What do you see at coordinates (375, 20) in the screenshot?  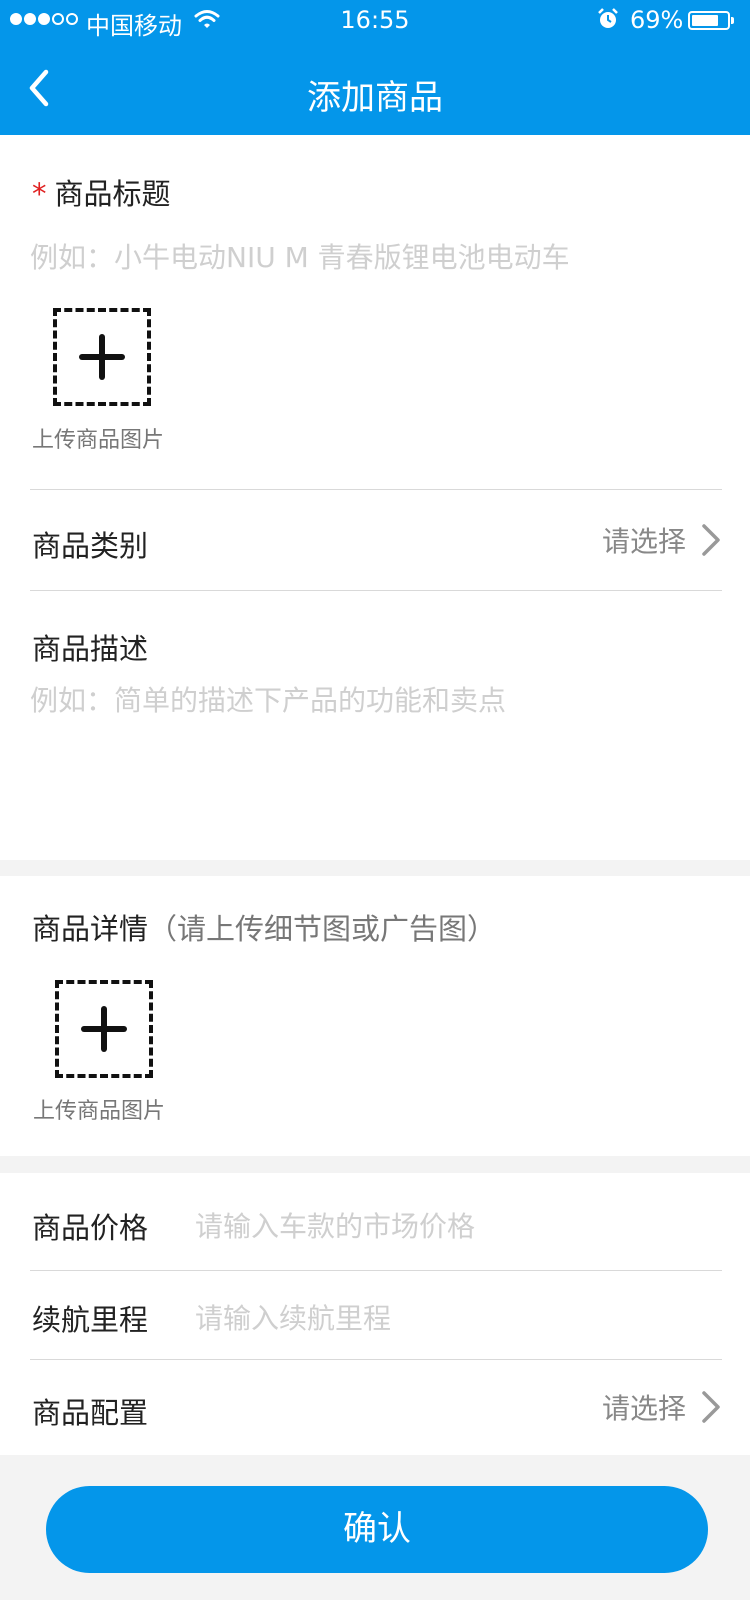 I see `status-bar: 中国移动 16:55 69%` at bounding box center [375, 20].